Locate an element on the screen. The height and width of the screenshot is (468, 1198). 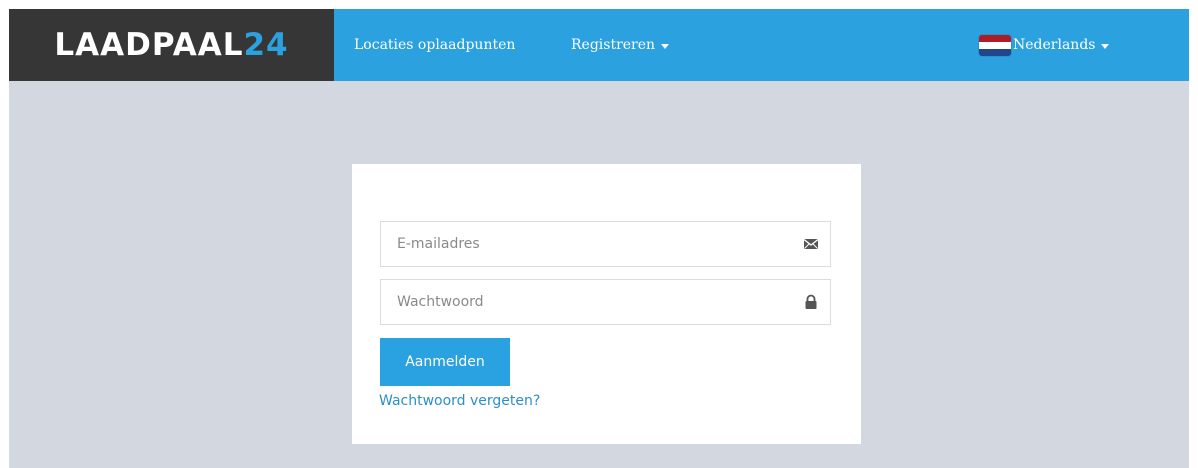
brand-logo: LAADPAAL 24 is located at coordinates (171, 45).